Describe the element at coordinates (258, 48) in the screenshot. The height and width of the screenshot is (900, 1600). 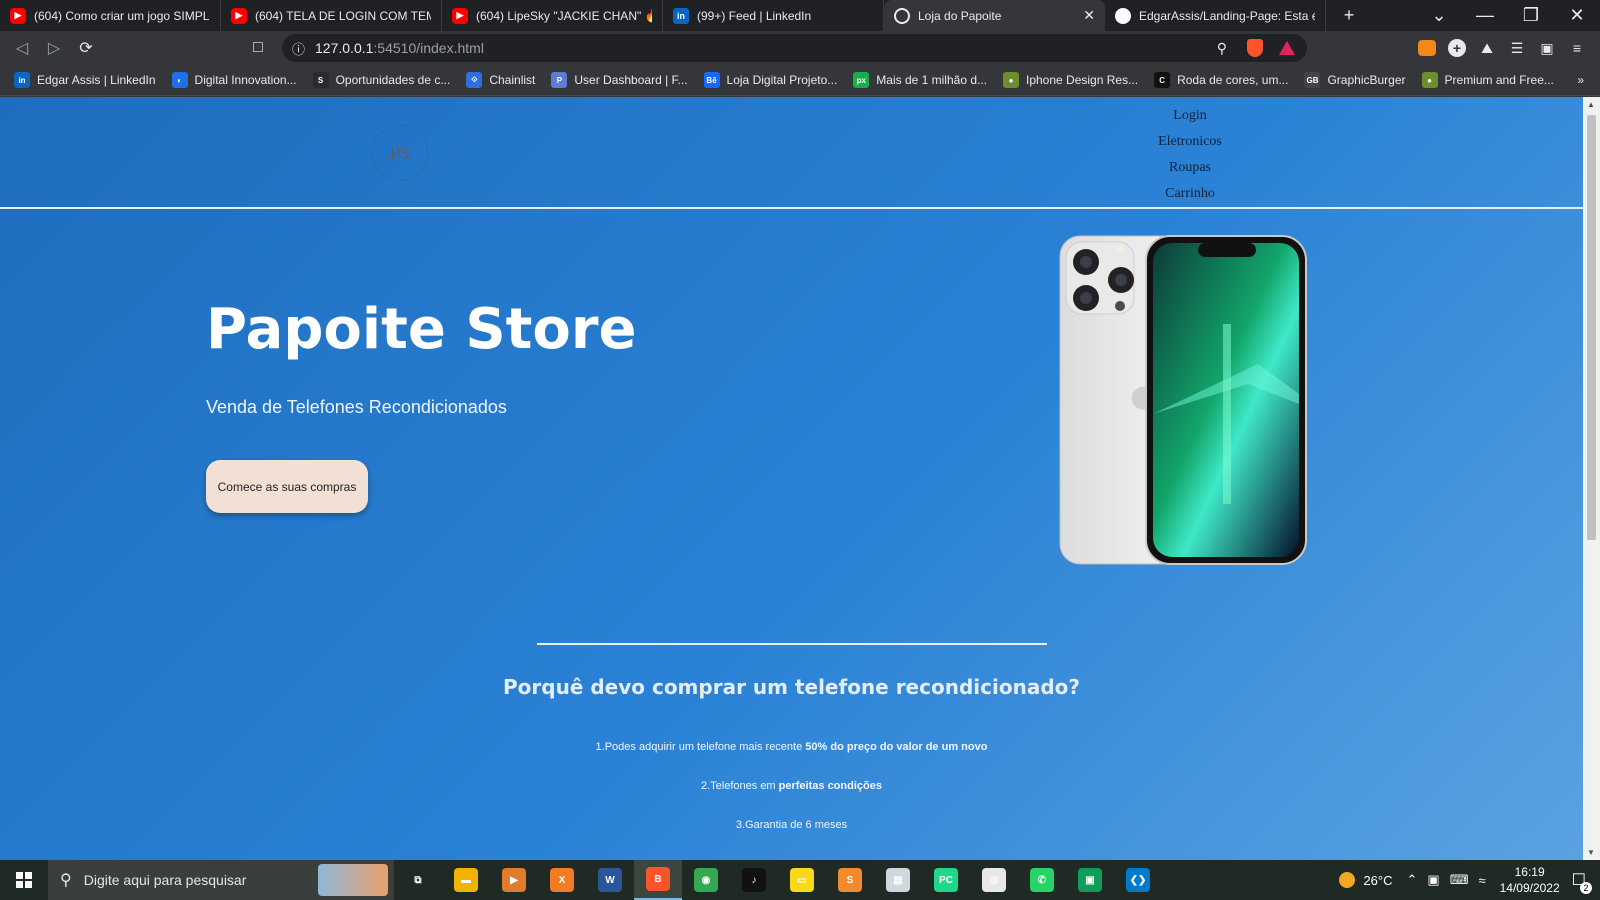
I see `bookmark-page-icon: □` at that location.